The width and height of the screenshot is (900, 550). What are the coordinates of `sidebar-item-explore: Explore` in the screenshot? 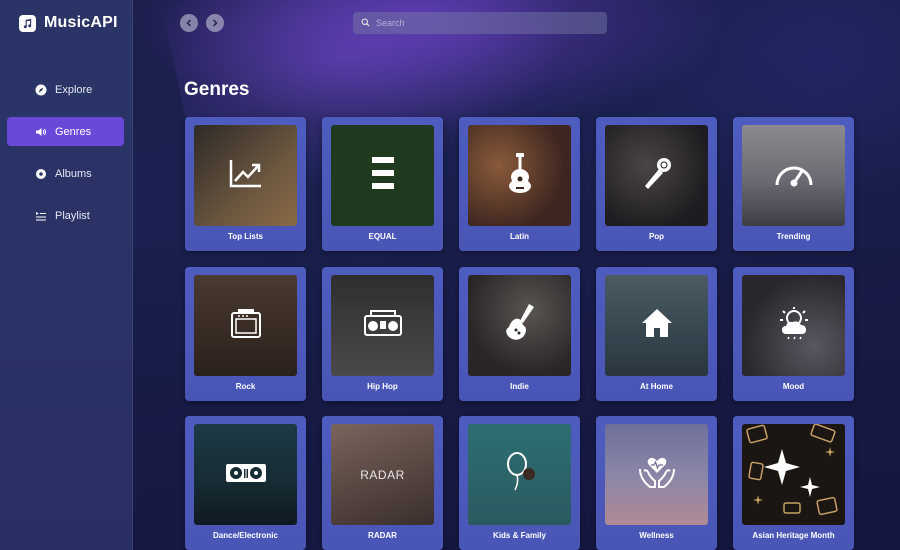 It's located at (65, 89).